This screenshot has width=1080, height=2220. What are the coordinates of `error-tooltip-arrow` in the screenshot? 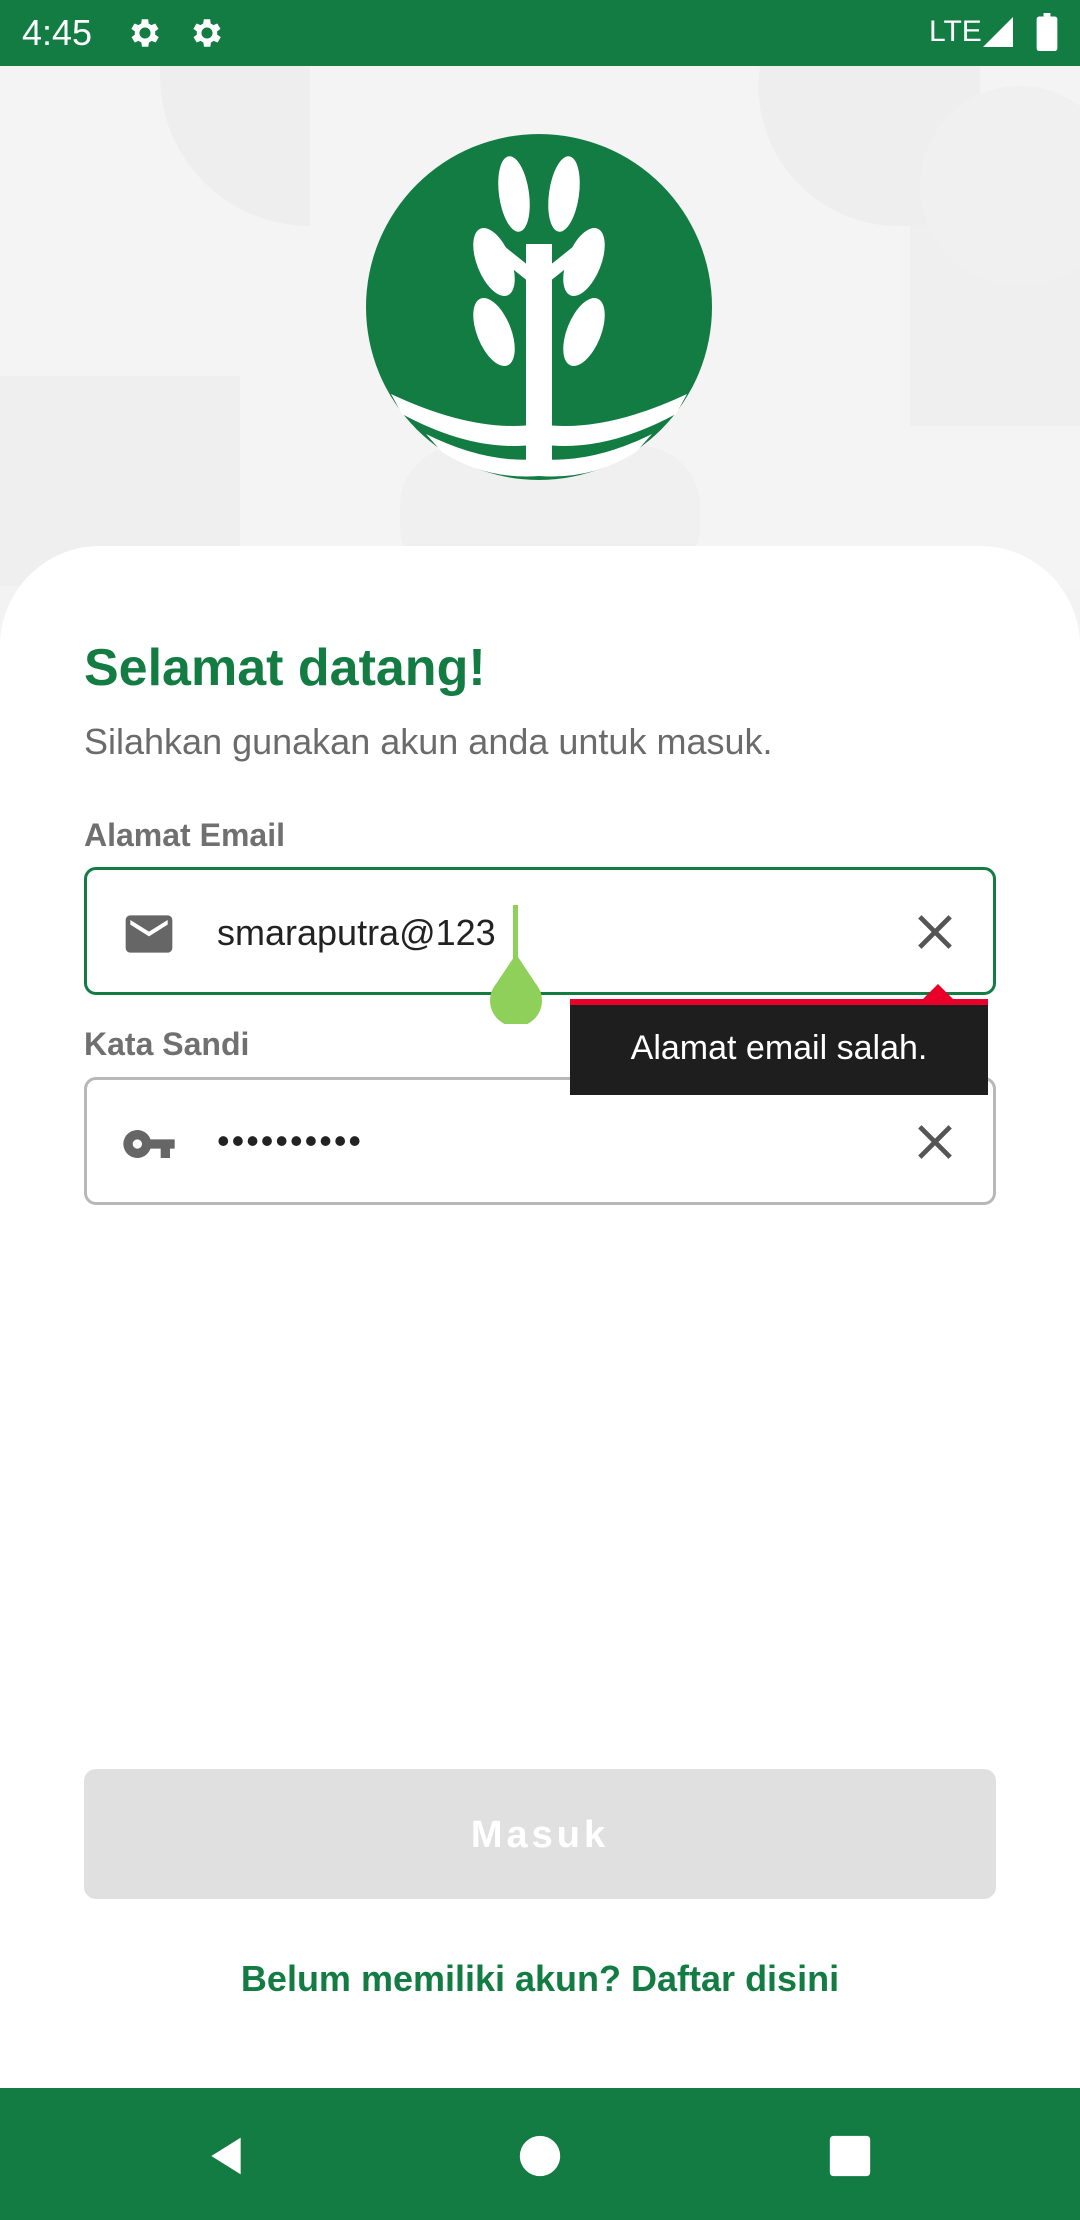 It's located at (938, 992).